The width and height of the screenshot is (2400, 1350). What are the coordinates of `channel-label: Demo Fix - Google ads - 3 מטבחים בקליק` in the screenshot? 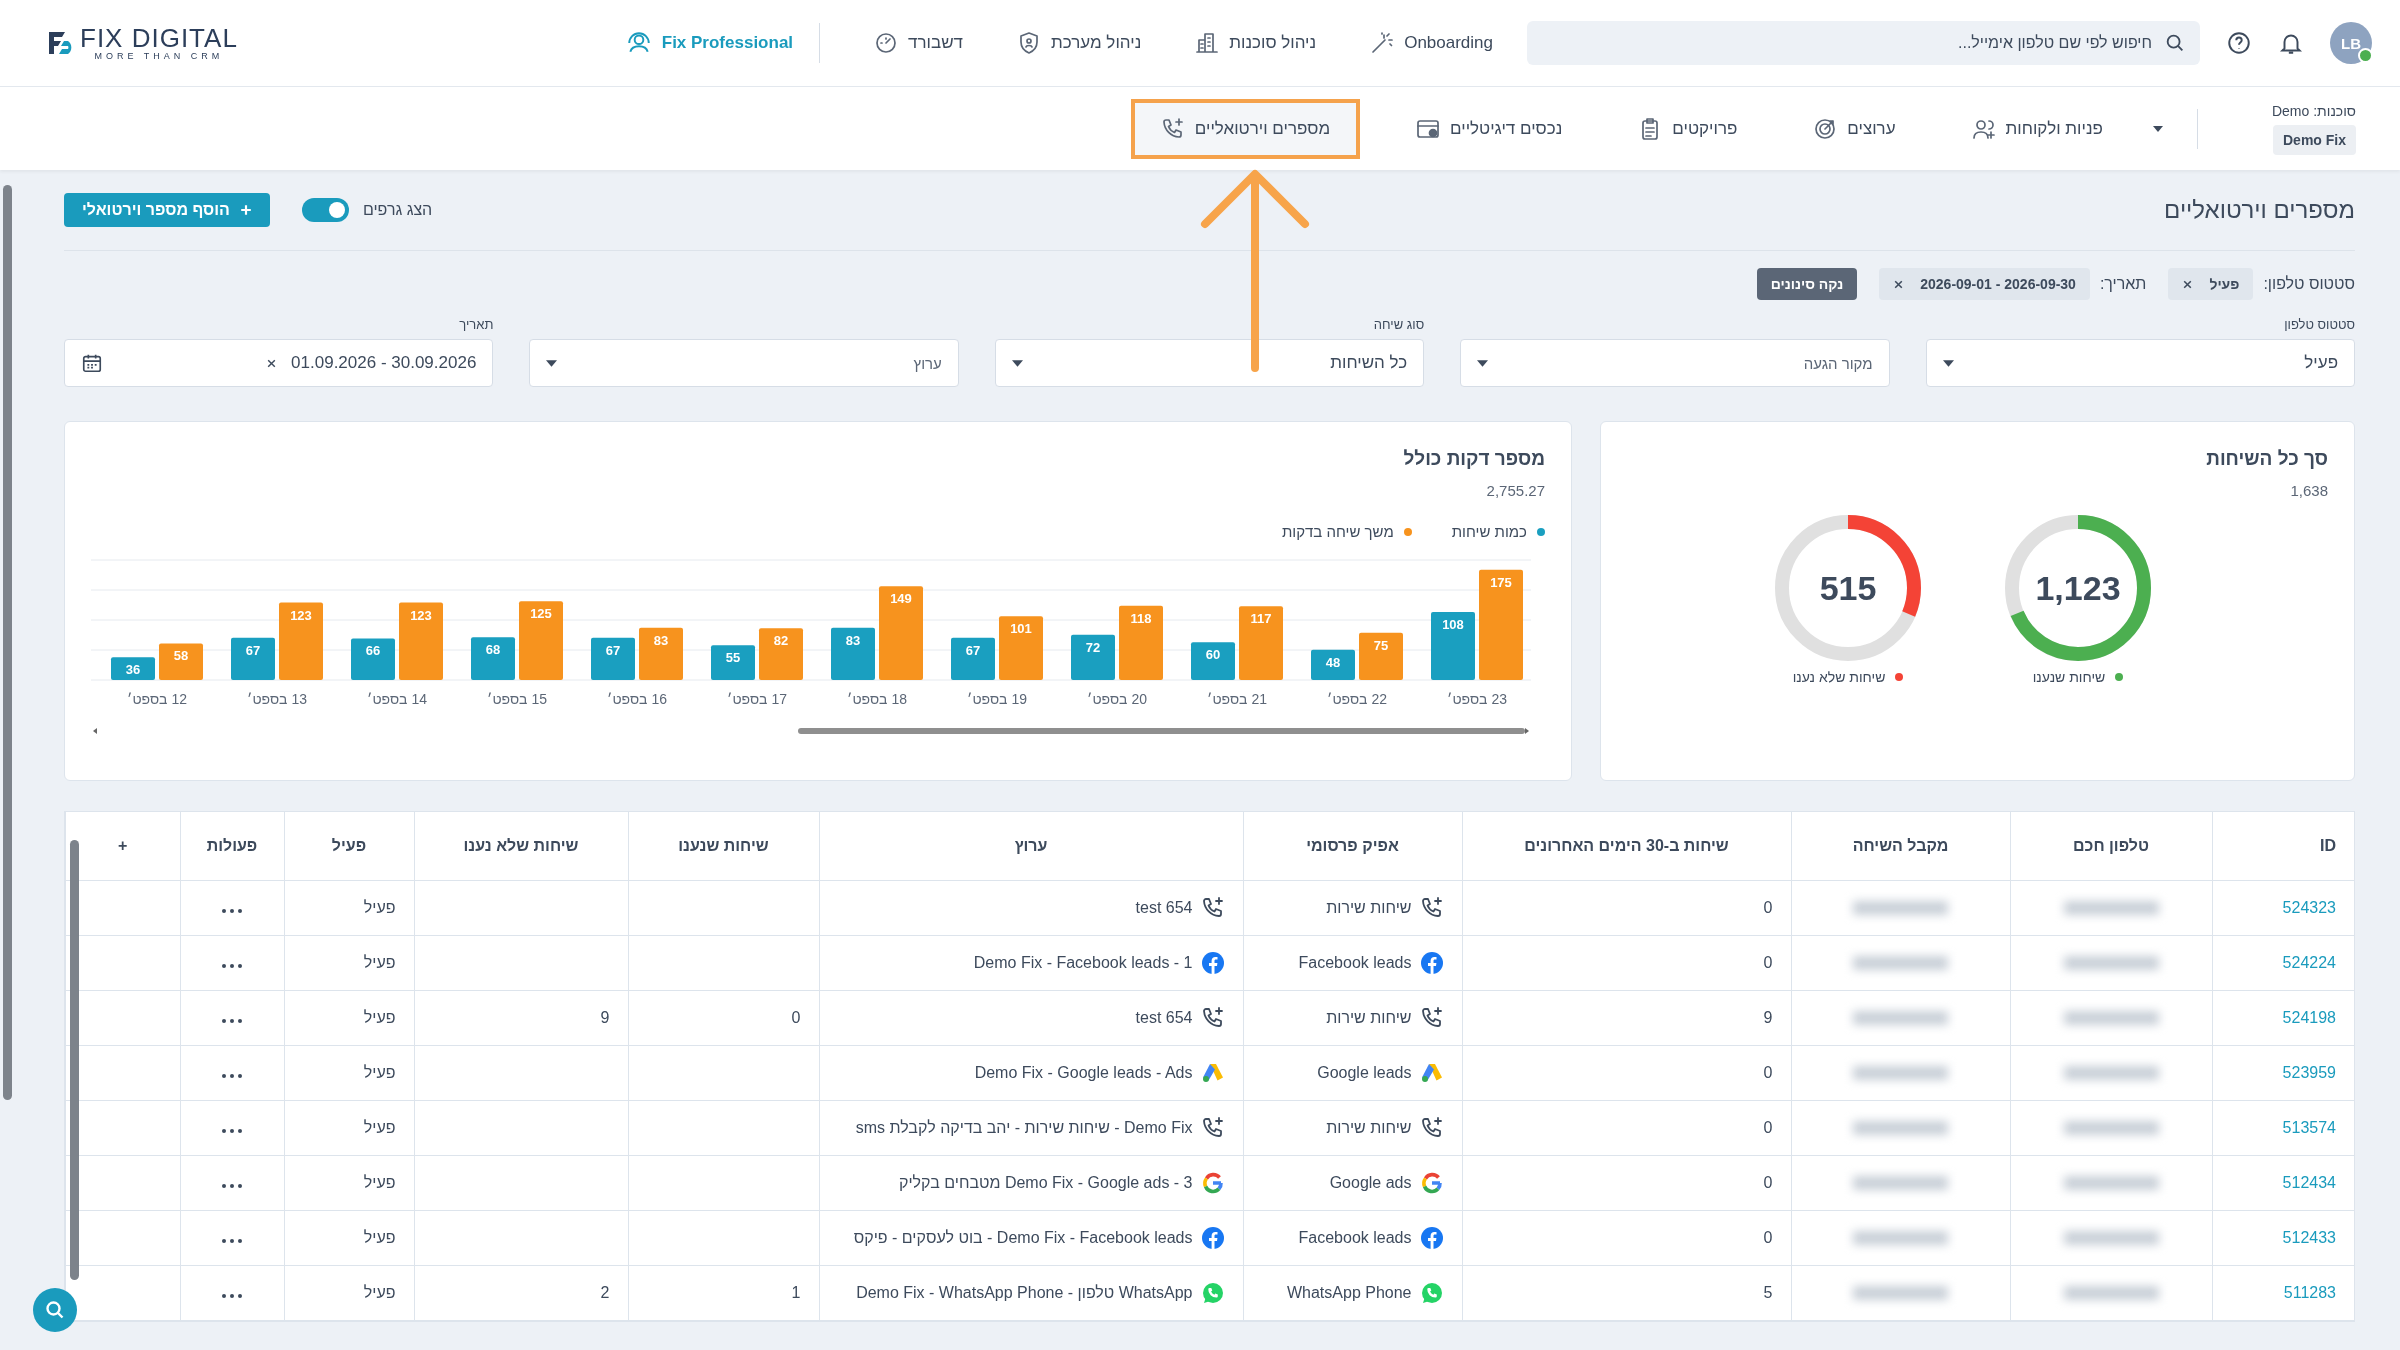 It's located at (1046, 1183).